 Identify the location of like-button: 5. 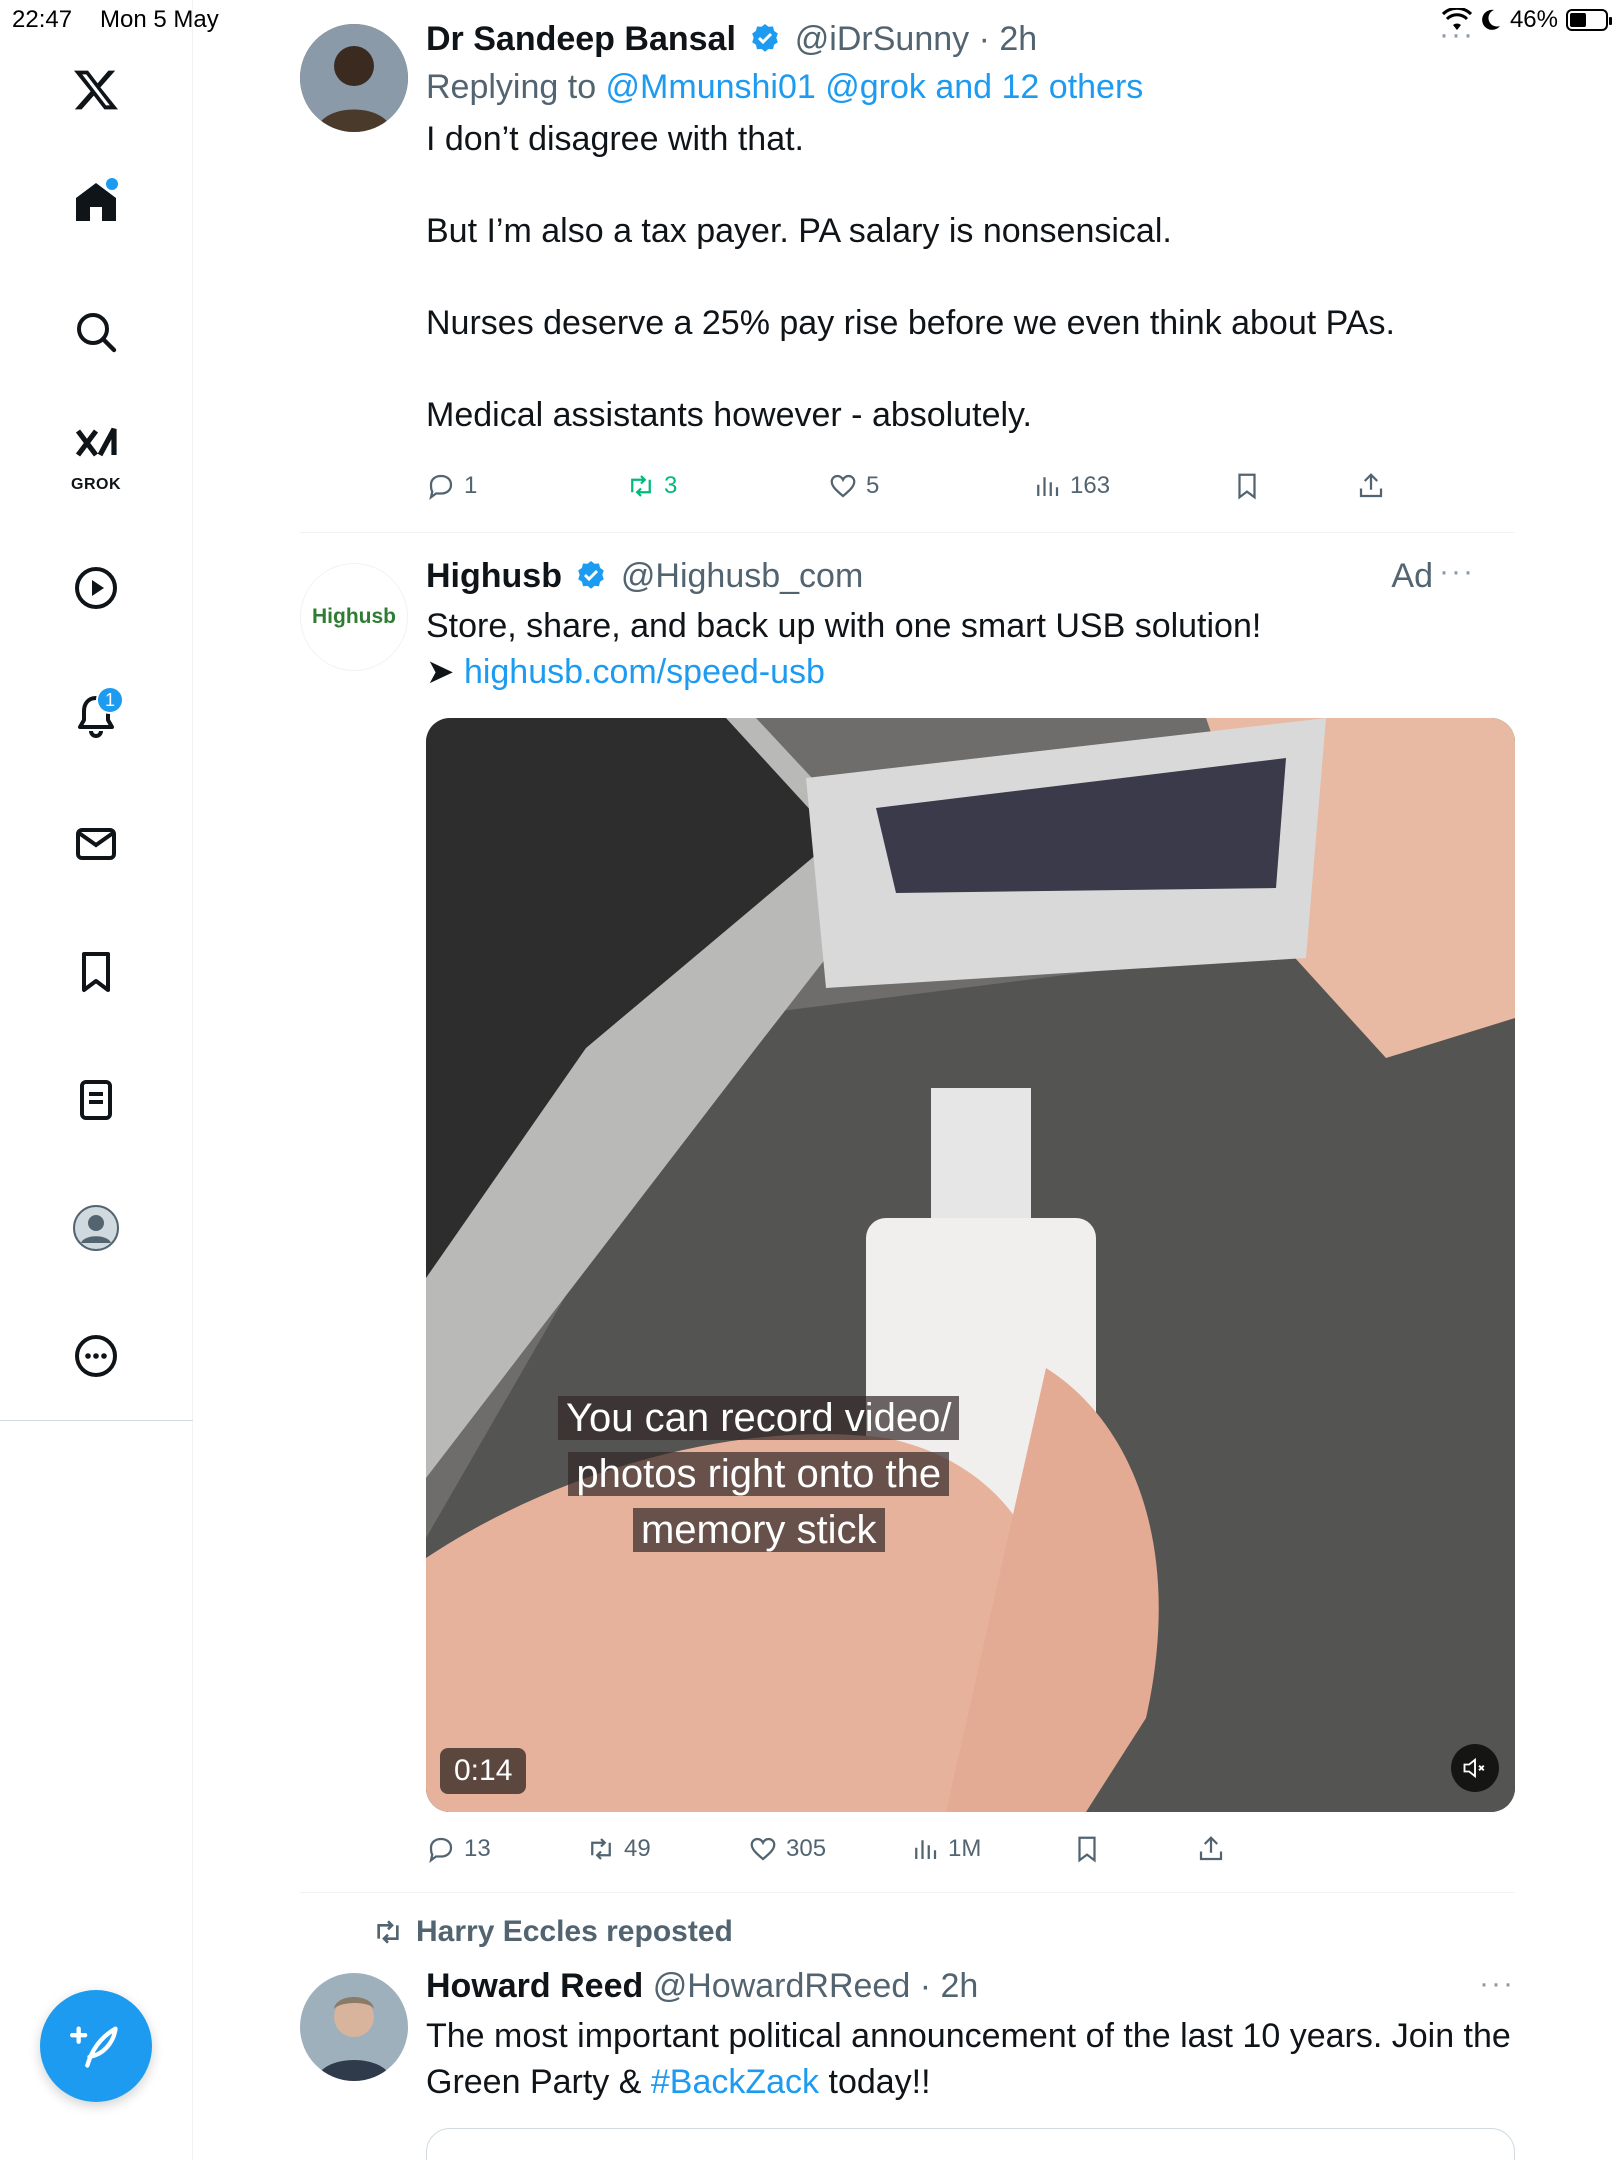
(853, 486).